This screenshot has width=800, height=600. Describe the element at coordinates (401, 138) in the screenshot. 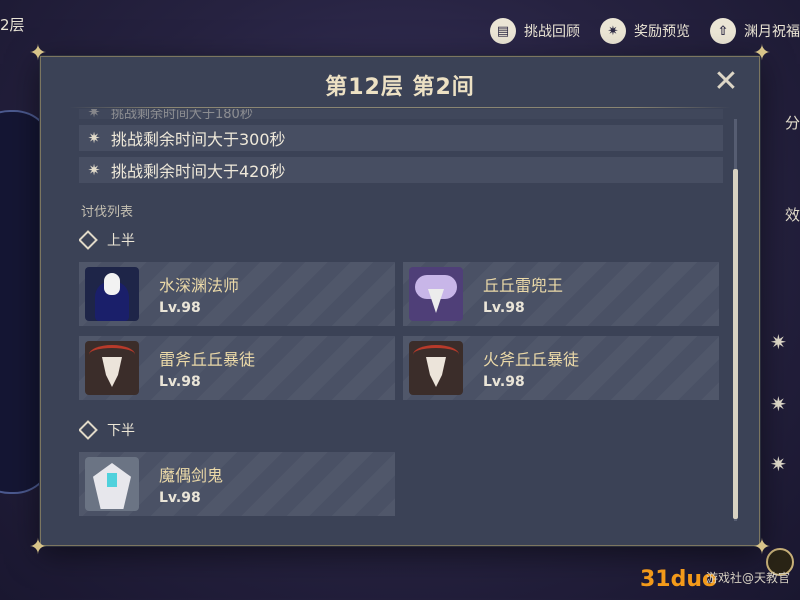

I see `condition-row: ✷ 挑战剩余时间大于300秒` at that location.